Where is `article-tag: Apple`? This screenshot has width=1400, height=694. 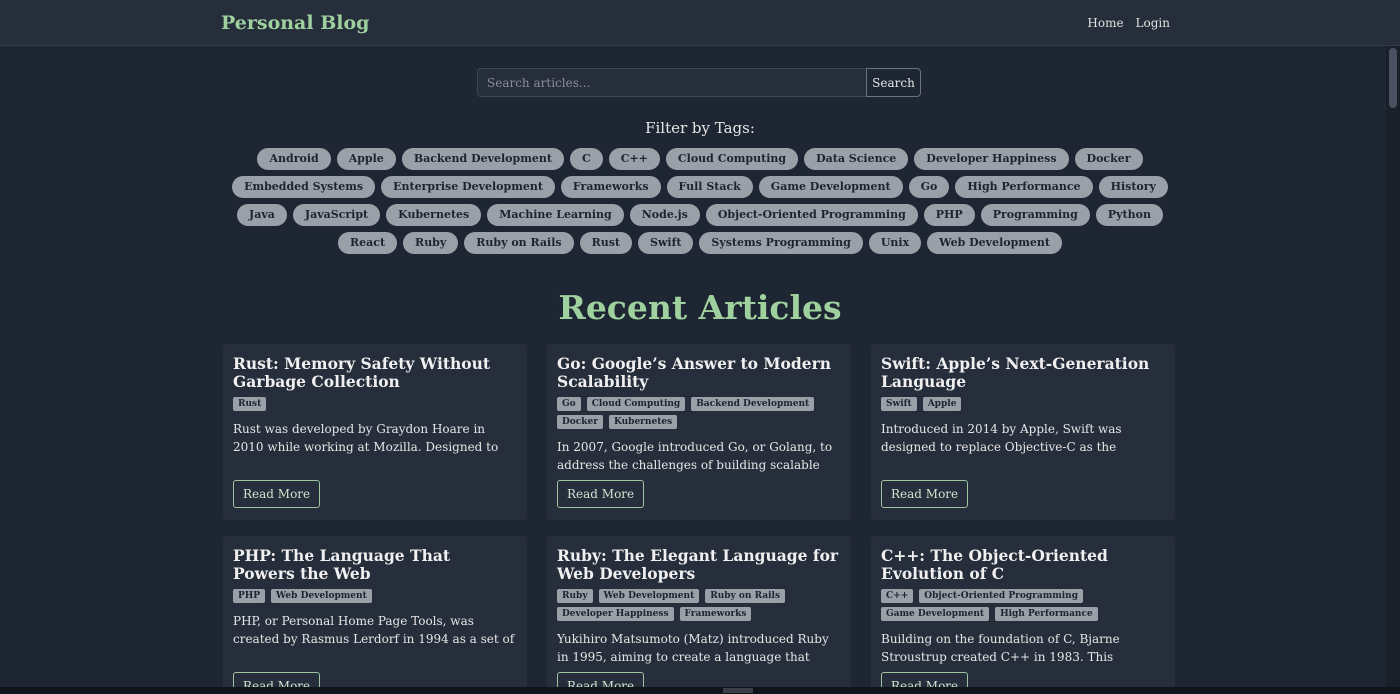 article-tag: Apple is located at coordinates (942, 404).